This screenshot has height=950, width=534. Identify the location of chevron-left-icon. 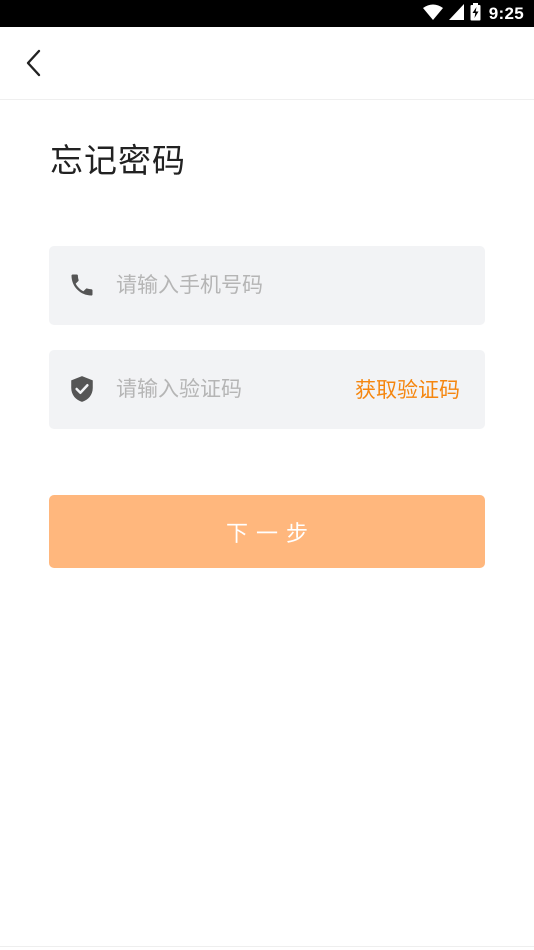
(34, 65).